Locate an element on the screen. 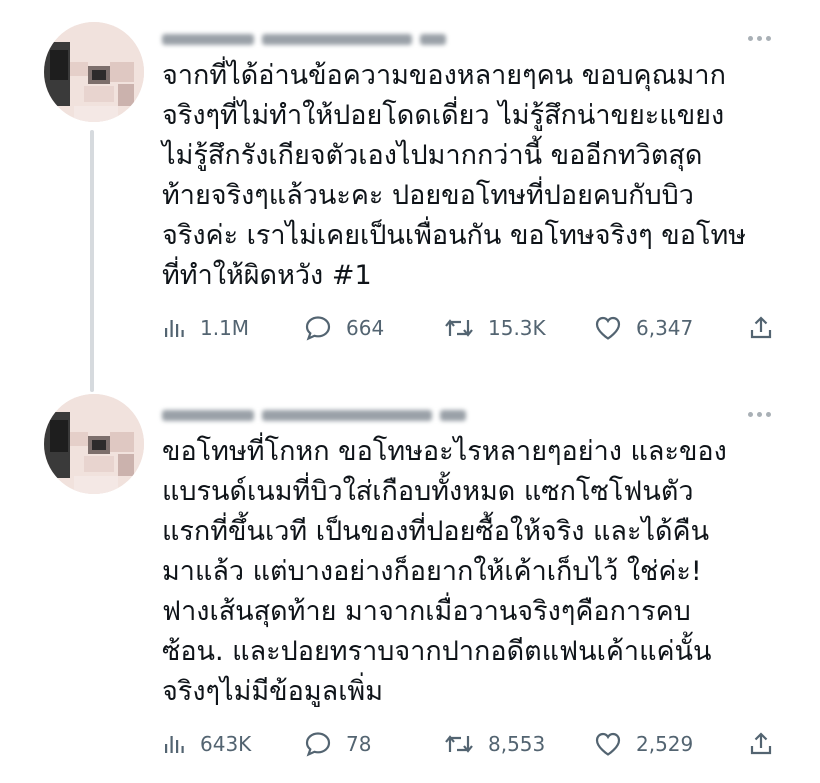 The width and height of the screenshot is (820, 783). tweet-actions: 643K 78 8,553 2,529 is located at coordinates (477, 744).